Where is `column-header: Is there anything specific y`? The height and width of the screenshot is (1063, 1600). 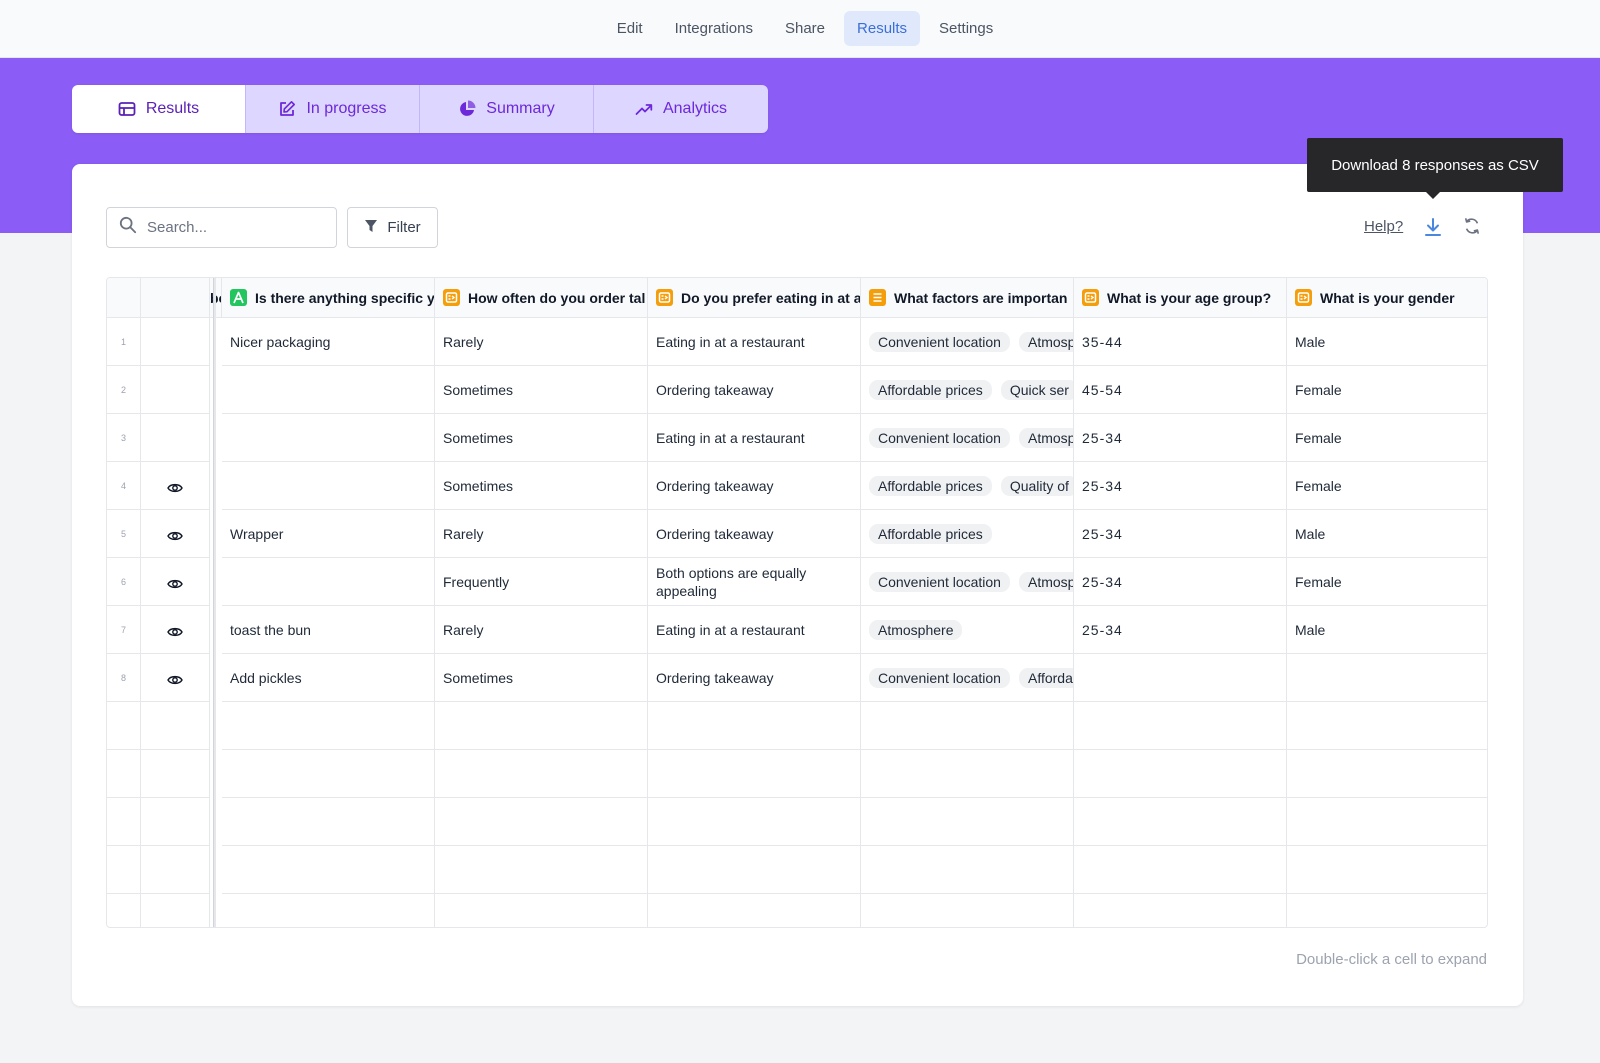
column-header: Is there anything specific y is located at coordinates (328, 298).